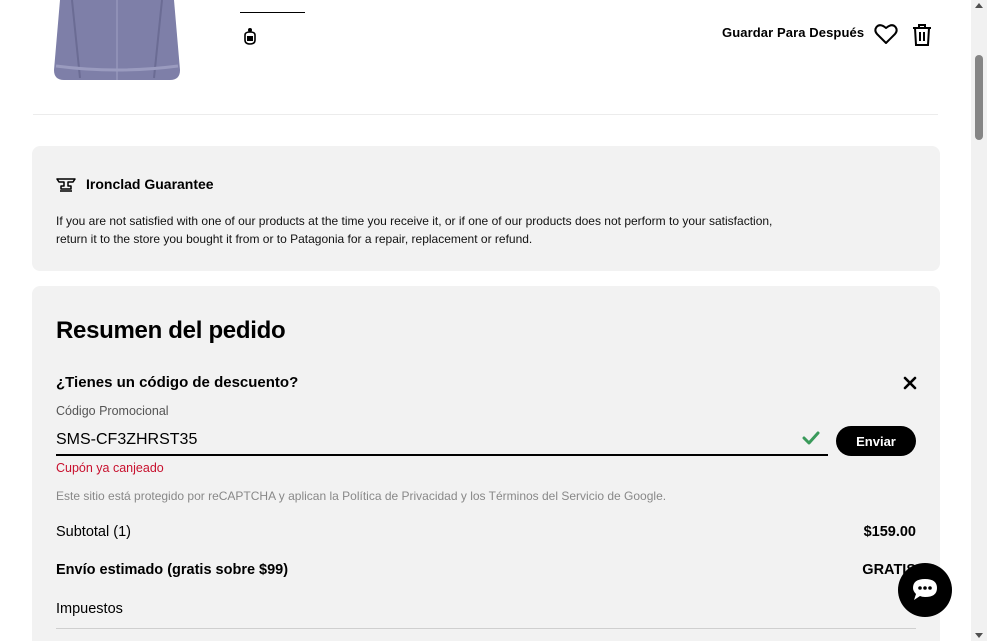  I want to click on trash-icon, so click(922, 35).